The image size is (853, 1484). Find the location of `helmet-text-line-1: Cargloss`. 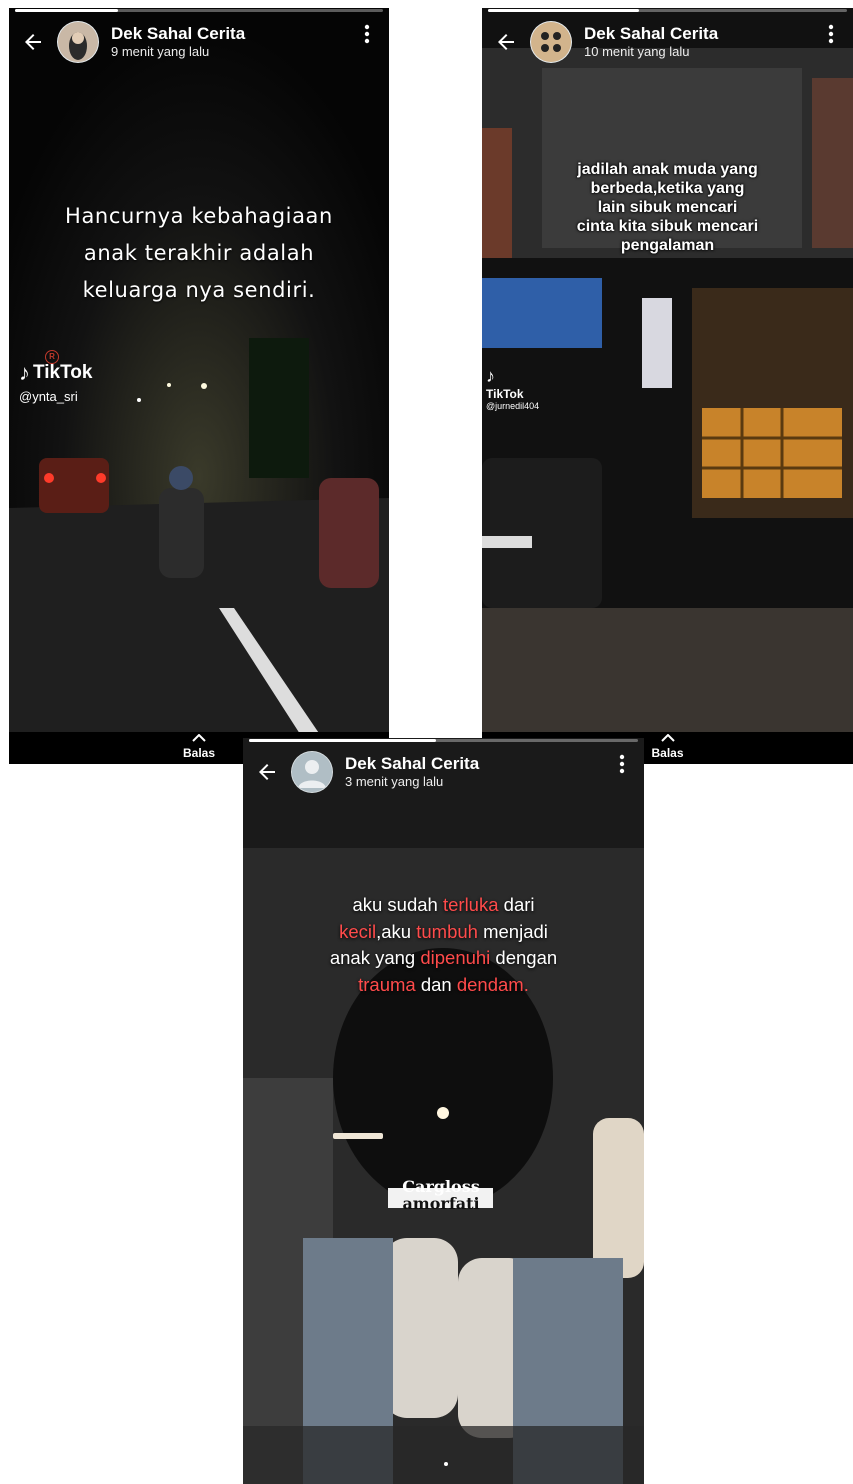

helmet-text-line-1: Cargloss is located at coordinates (441, 1186).